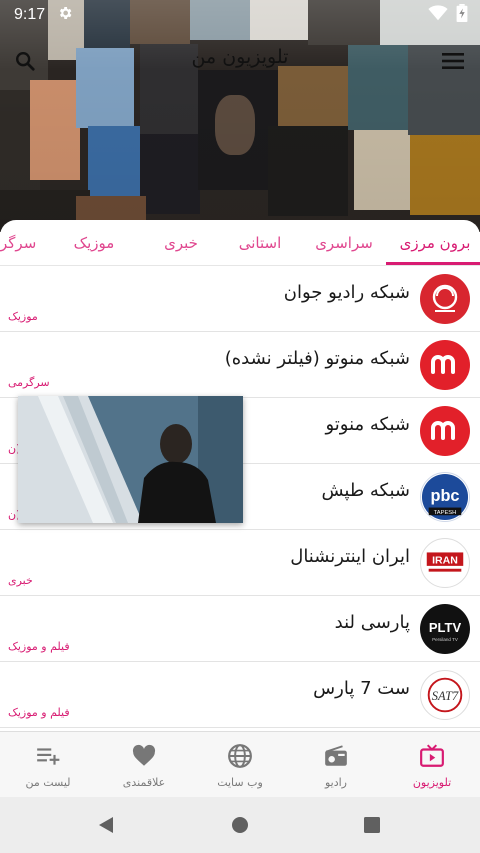 The width and height of the screenshot is (480, 853). What do you see at coordinates (367, 424) in the screenshot?
I see `channel-name: شبکه منوتو` at bounding box center [367, 424].